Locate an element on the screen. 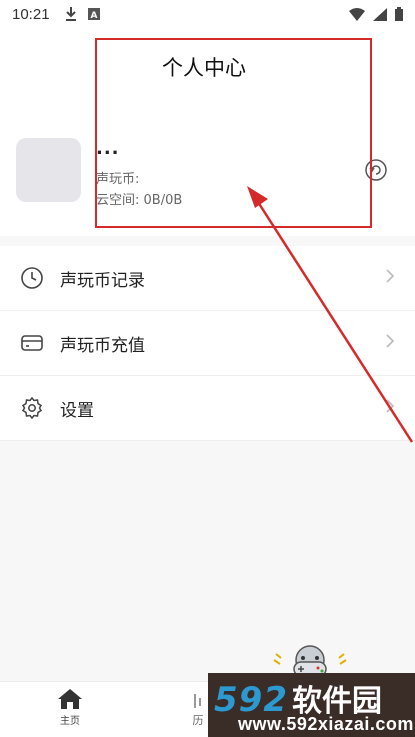  menu-item-label: 声玩币记录 is located at coordinates (102, 280).